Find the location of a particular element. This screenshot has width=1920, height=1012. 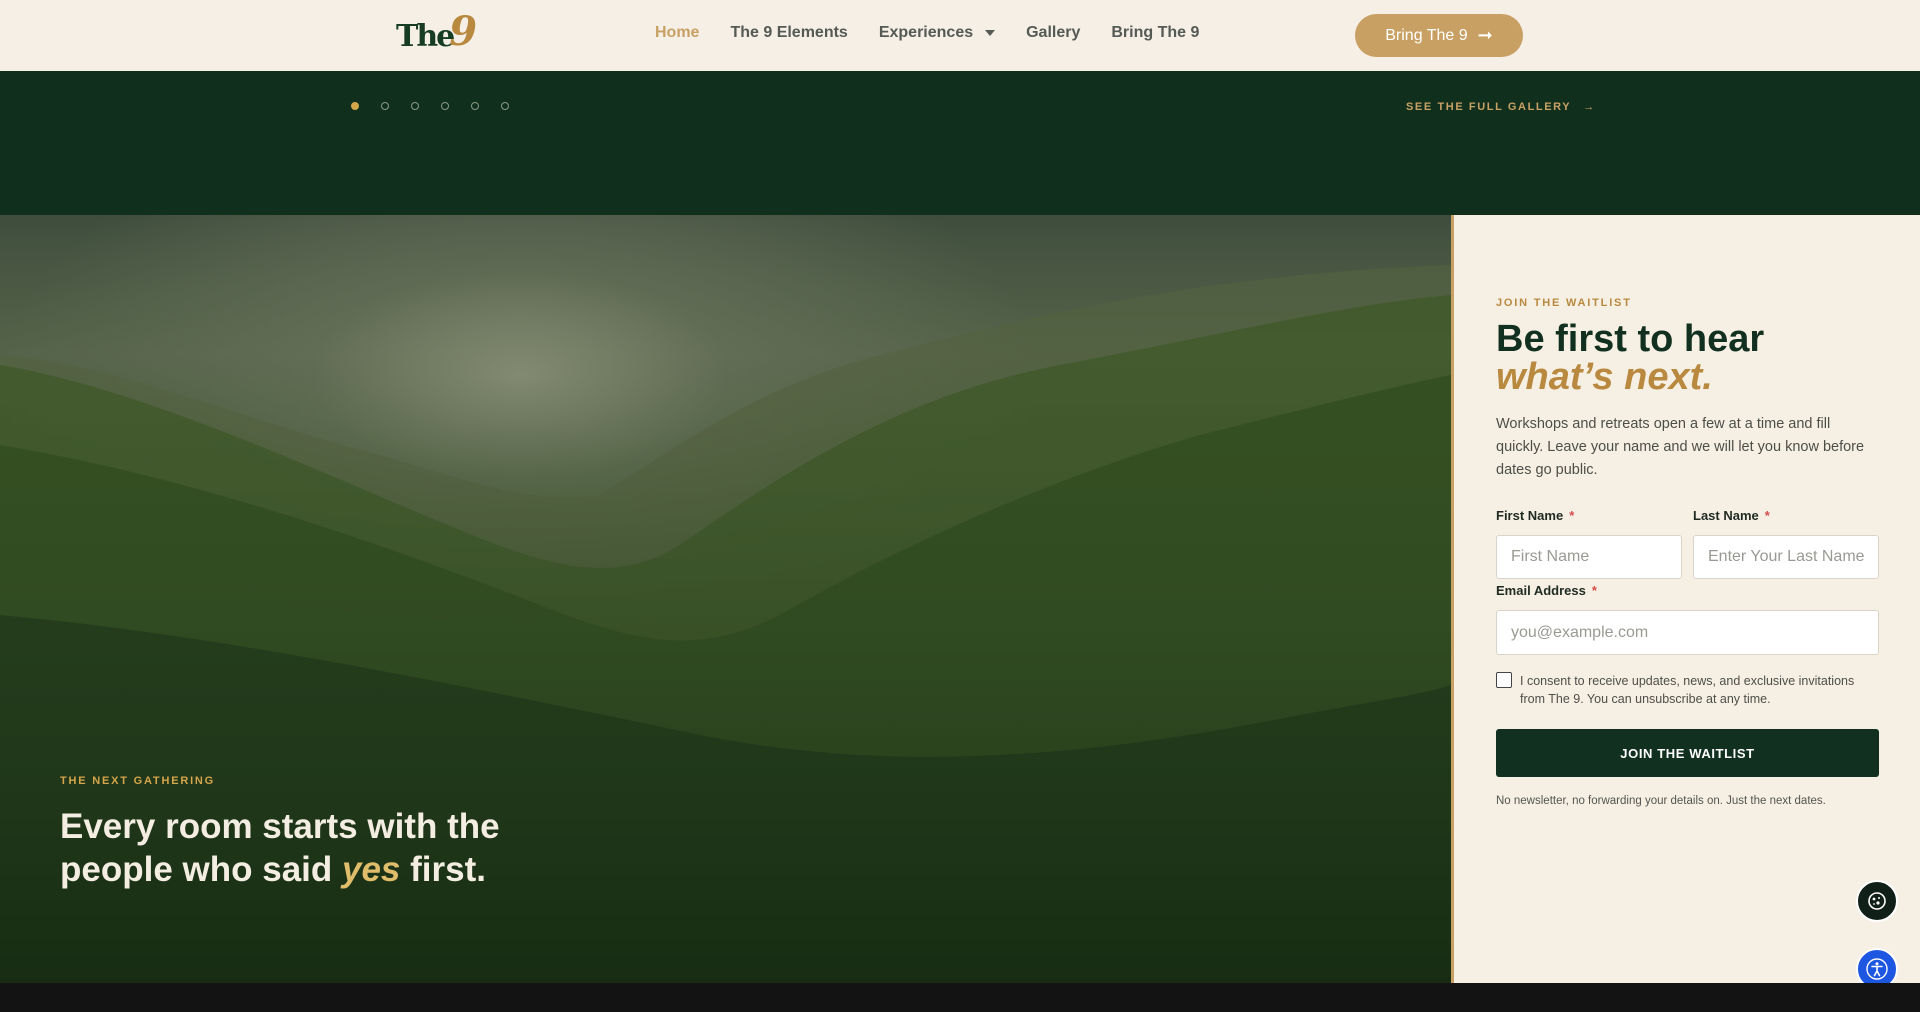

consent-checkbox is located at coordinates (1504, 680).